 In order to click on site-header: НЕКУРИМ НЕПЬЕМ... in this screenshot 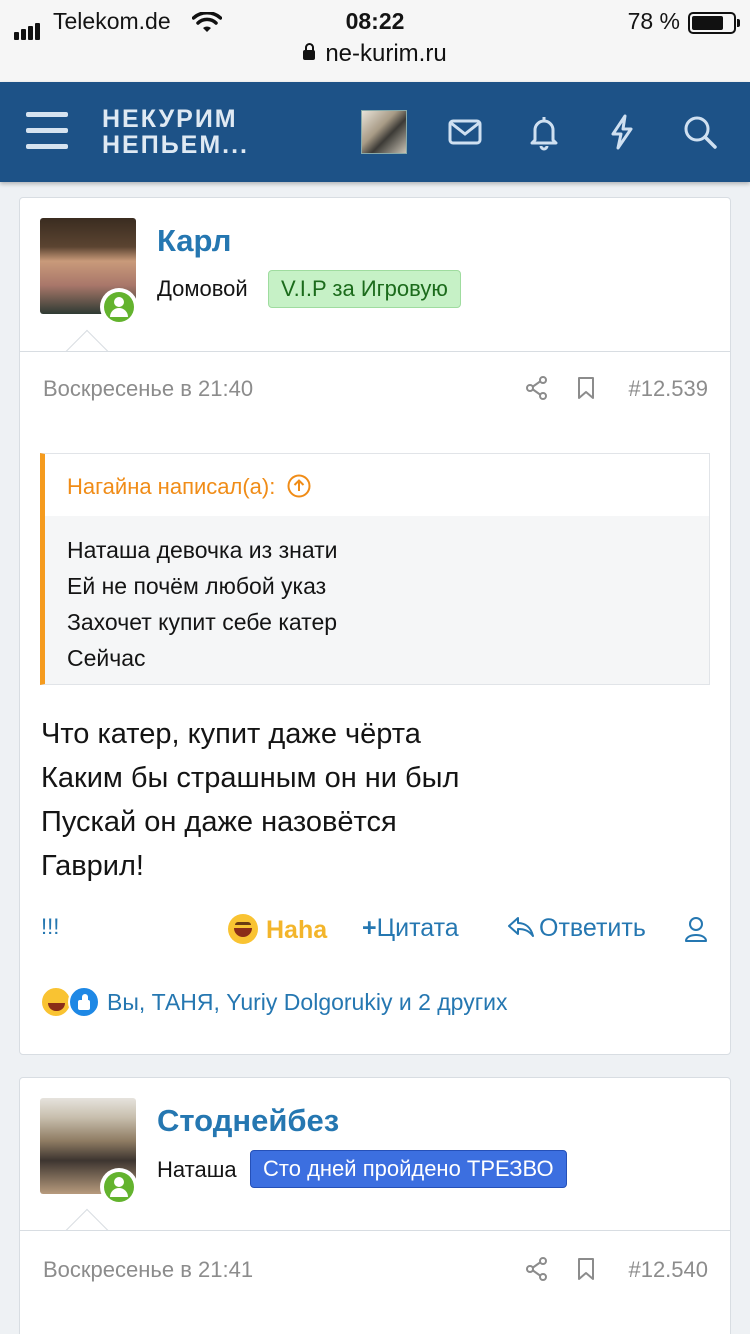, I will do `click(375, 132)`.